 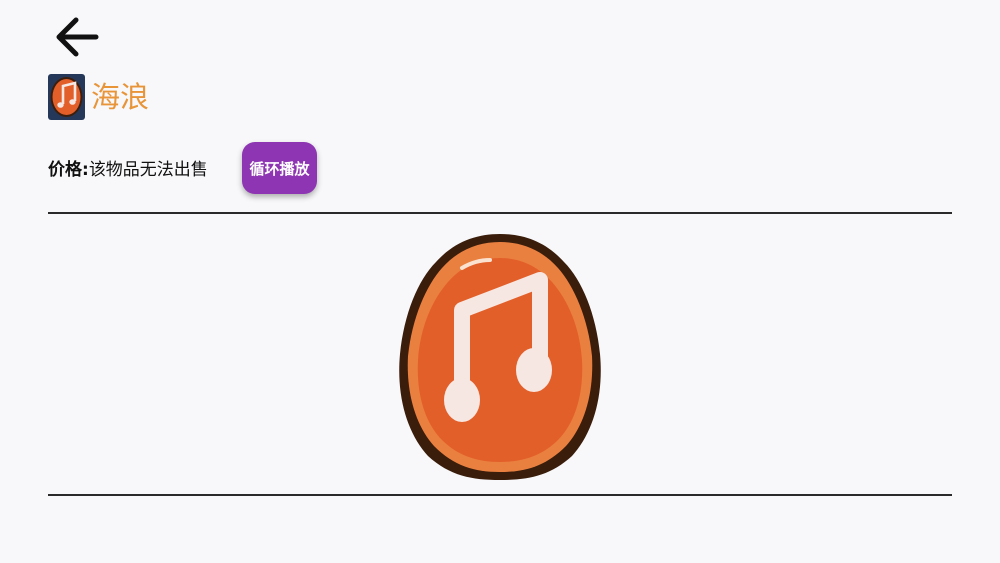 What do you see at coordinates (68, 170) in the screenshot?
I see `price-label: 价格:` at bounding box center [68, 170].